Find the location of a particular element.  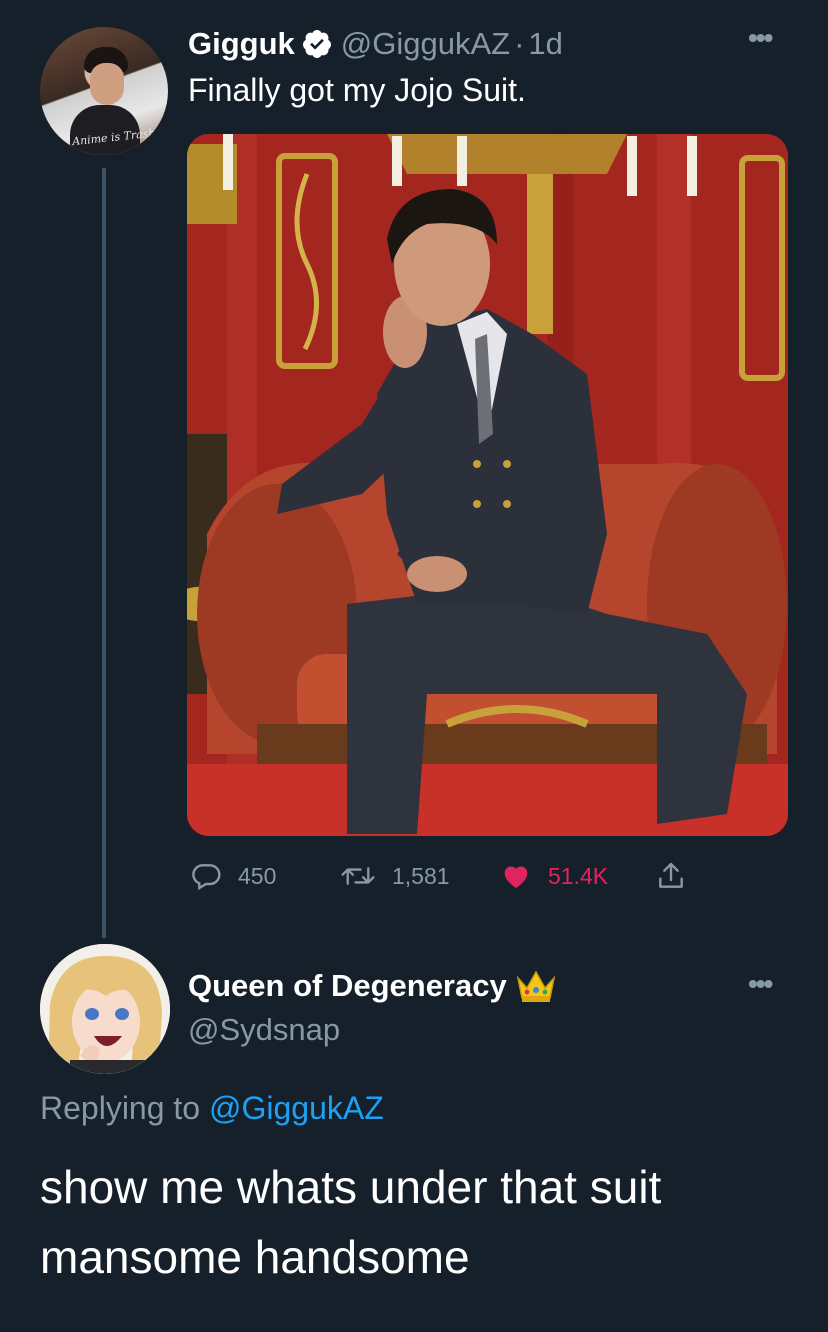

reply-header: Queen of Degeneracy is located at coordinates (372, 986).